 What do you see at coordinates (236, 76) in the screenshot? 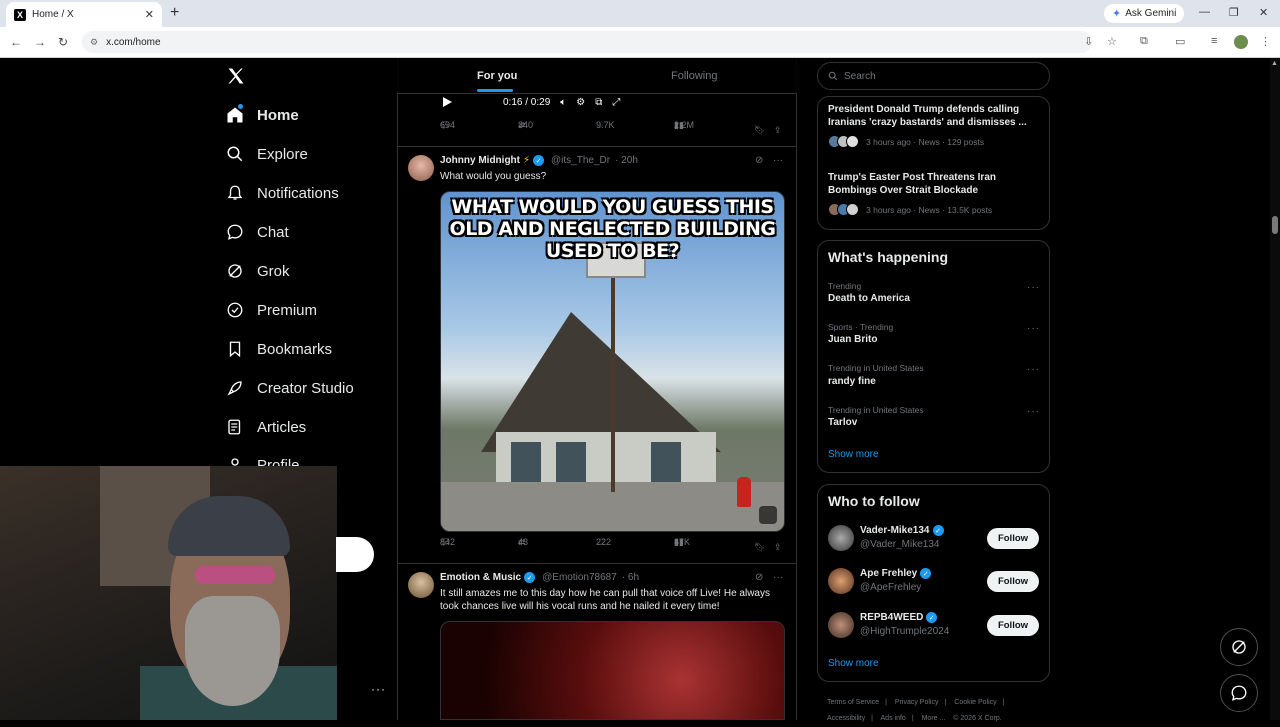
I see `x-logo-icon` at bounding box center [236, 76].